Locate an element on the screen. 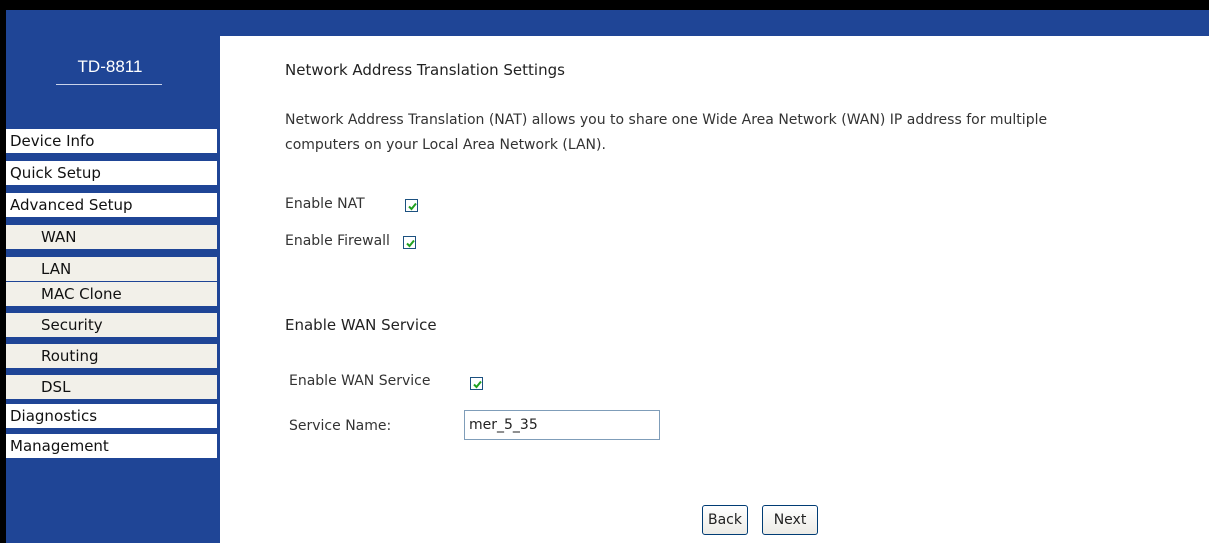 This screenshot has width=1209, height=543. sidebar-item-label: Security is located at coordinates (72, 325).